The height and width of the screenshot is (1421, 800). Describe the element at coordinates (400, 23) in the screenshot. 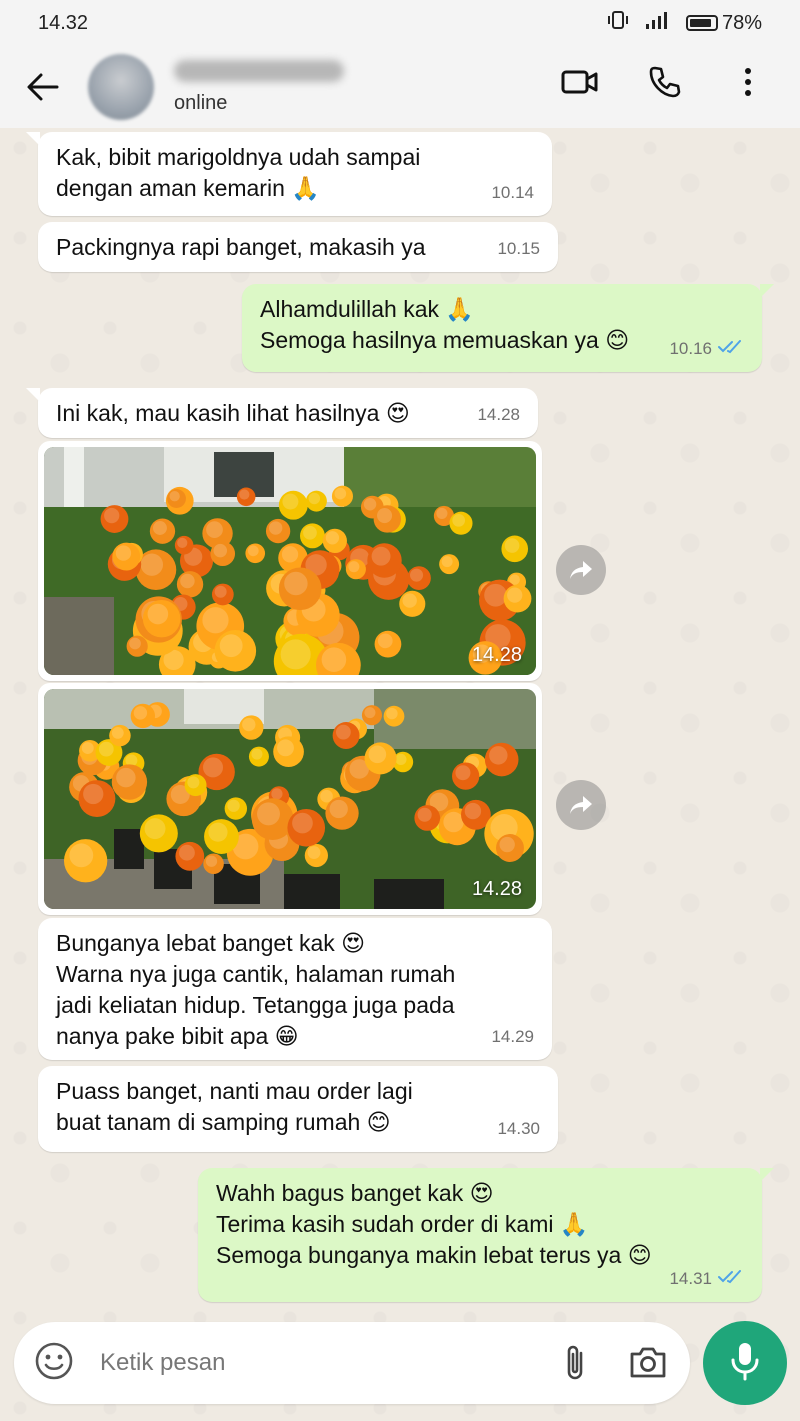

I see `status-bar: 14.32 78%` at that location.